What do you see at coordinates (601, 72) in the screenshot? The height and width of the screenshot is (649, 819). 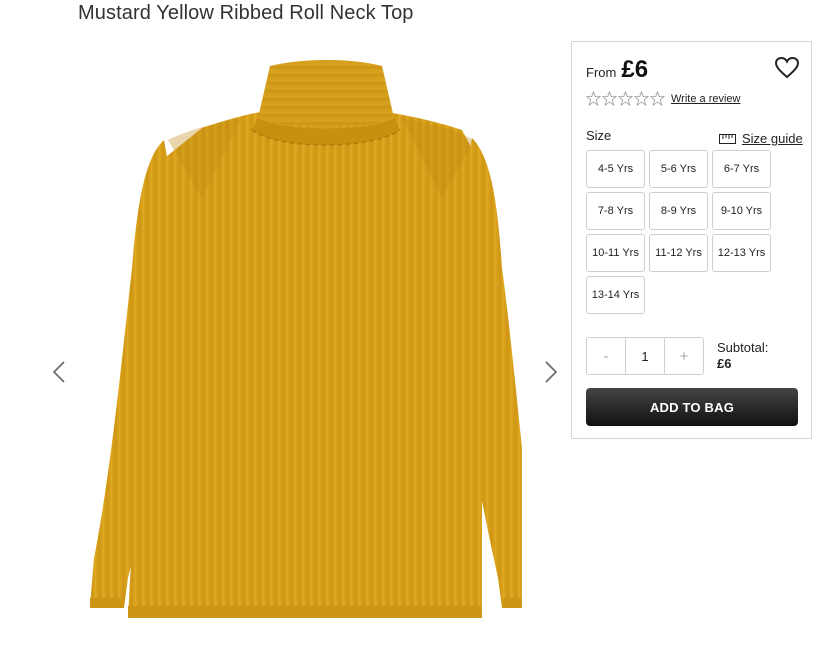 I see `price-from-label: From` at bounding box center [601, 72].